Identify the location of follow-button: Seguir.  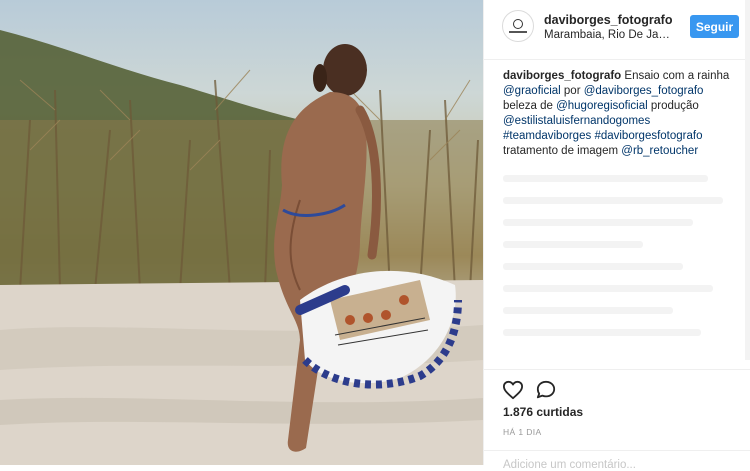
(714, 26).